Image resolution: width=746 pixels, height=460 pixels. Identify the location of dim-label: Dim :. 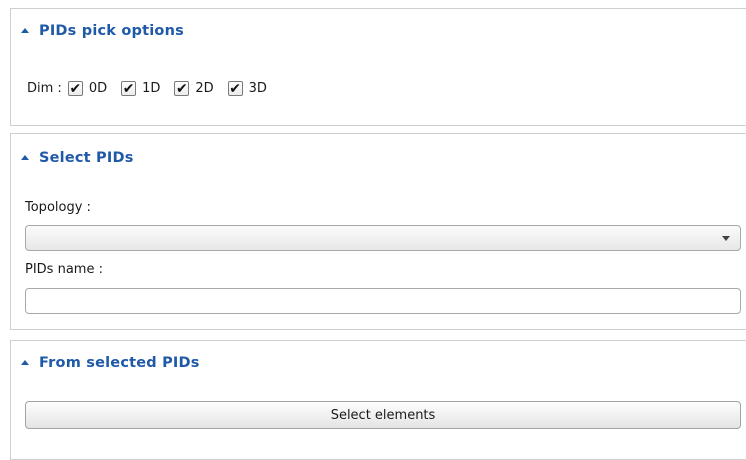
(44, 88).